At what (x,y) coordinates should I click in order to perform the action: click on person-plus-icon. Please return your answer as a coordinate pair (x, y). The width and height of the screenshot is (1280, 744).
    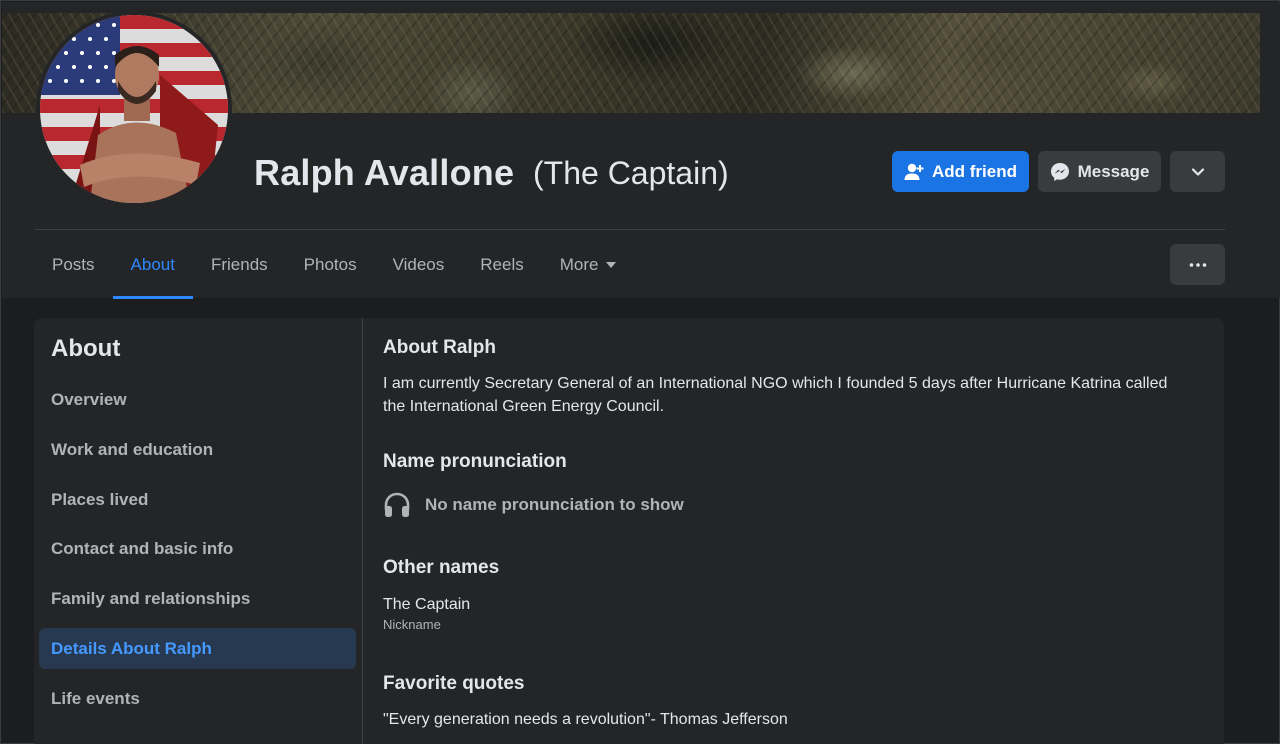
    Looking at the image, I should click on (914, 171).